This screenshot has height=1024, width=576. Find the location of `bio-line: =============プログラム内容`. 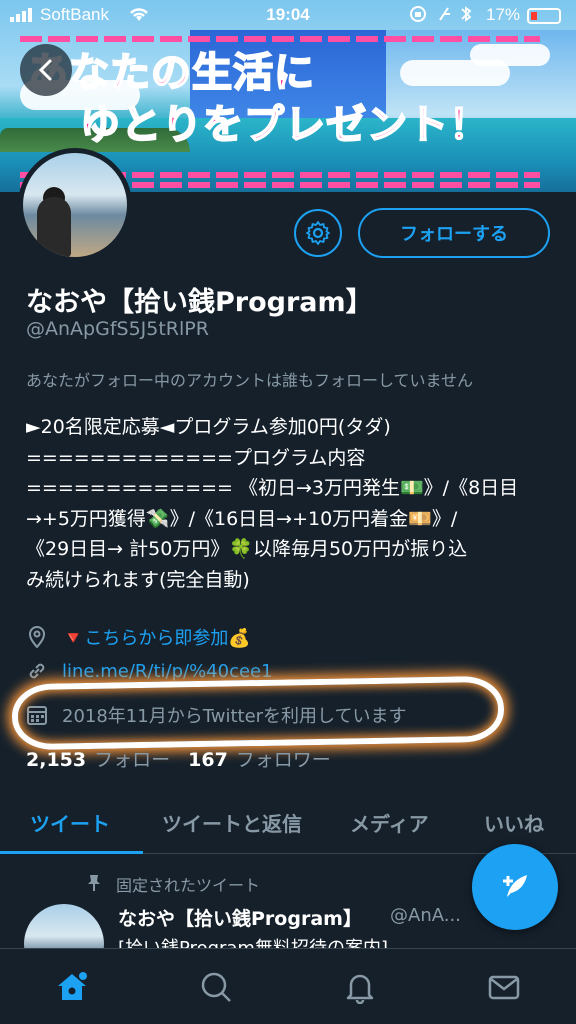

bio-line: =============プログラム内容 is located at coordinates (196, 457).